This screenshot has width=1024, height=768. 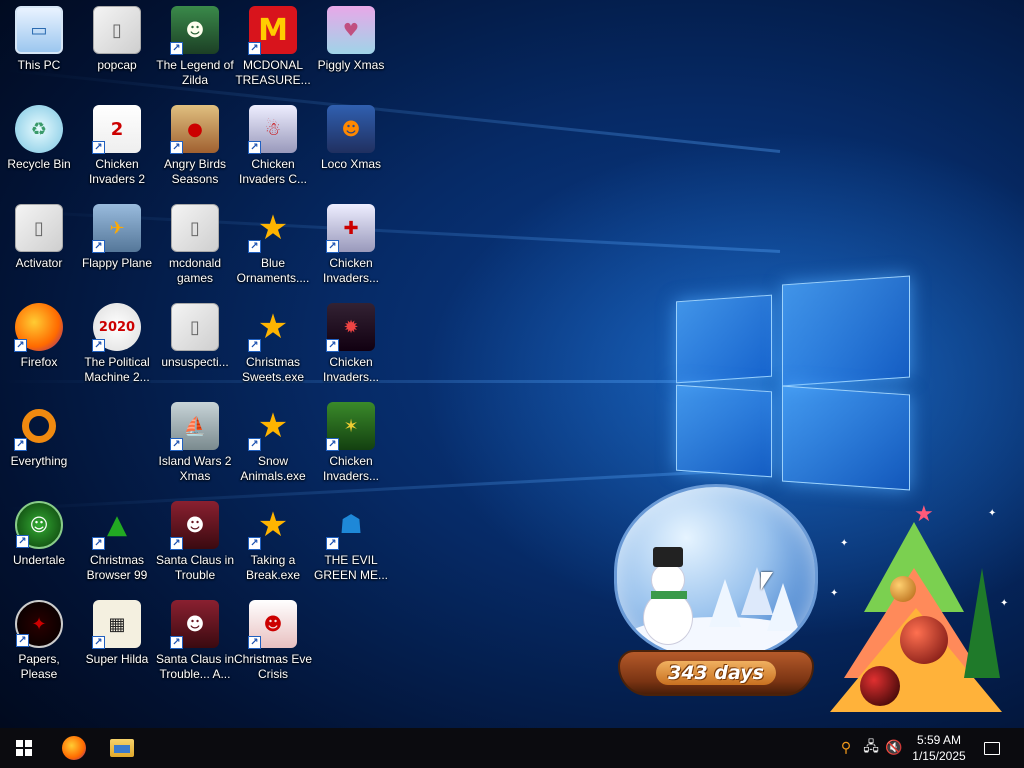 I want to click on desktop-icon-label: Papers, Please, so click(x=39, y=666).